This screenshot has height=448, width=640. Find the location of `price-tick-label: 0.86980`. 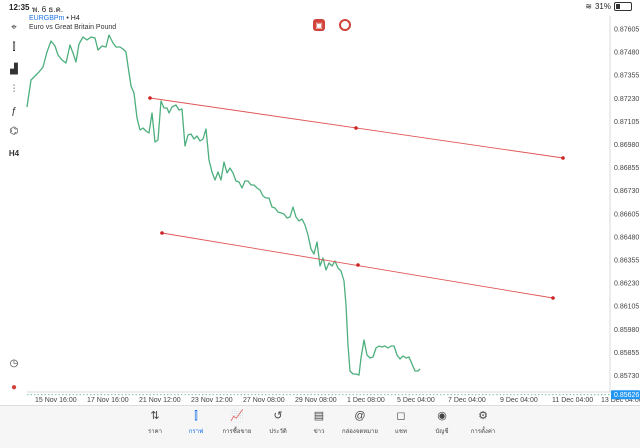

price-tick-label: 0.86980 is located at coordinates (626, 145).